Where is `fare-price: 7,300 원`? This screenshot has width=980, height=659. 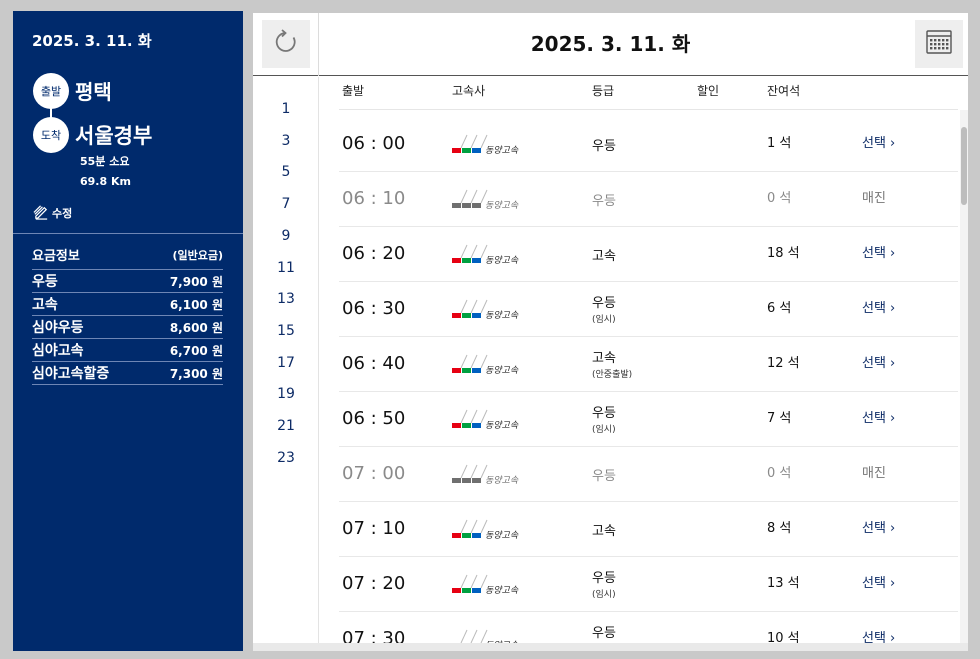
fare-price: 7,300 원 is located at coordinates (196, 373).